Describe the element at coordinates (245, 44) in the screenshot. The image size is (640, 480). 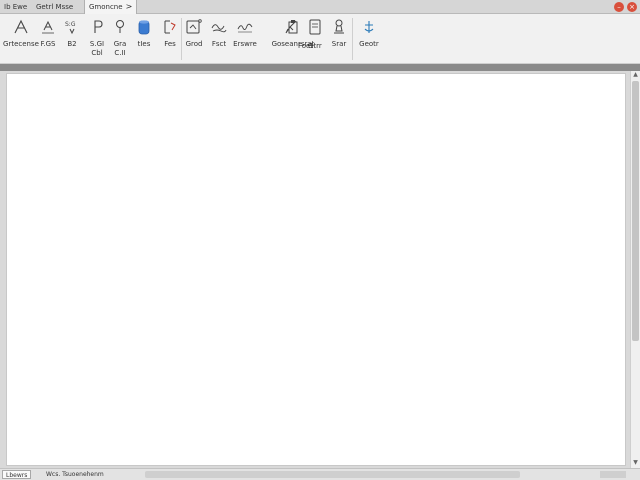
I see `tool-label: Erswre` at that location.